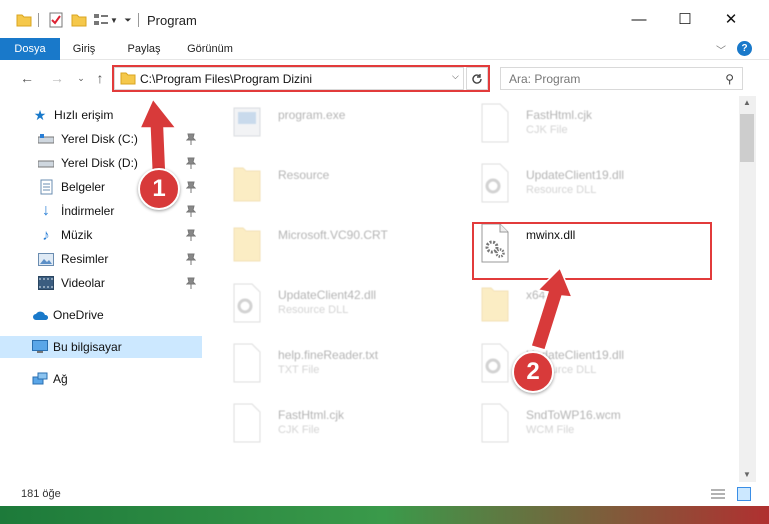 This screenshot has height=524, width=769. Describe the element at coordinates (533, 372) in the screenshot. I see `step-marker-2: 2` at that location.